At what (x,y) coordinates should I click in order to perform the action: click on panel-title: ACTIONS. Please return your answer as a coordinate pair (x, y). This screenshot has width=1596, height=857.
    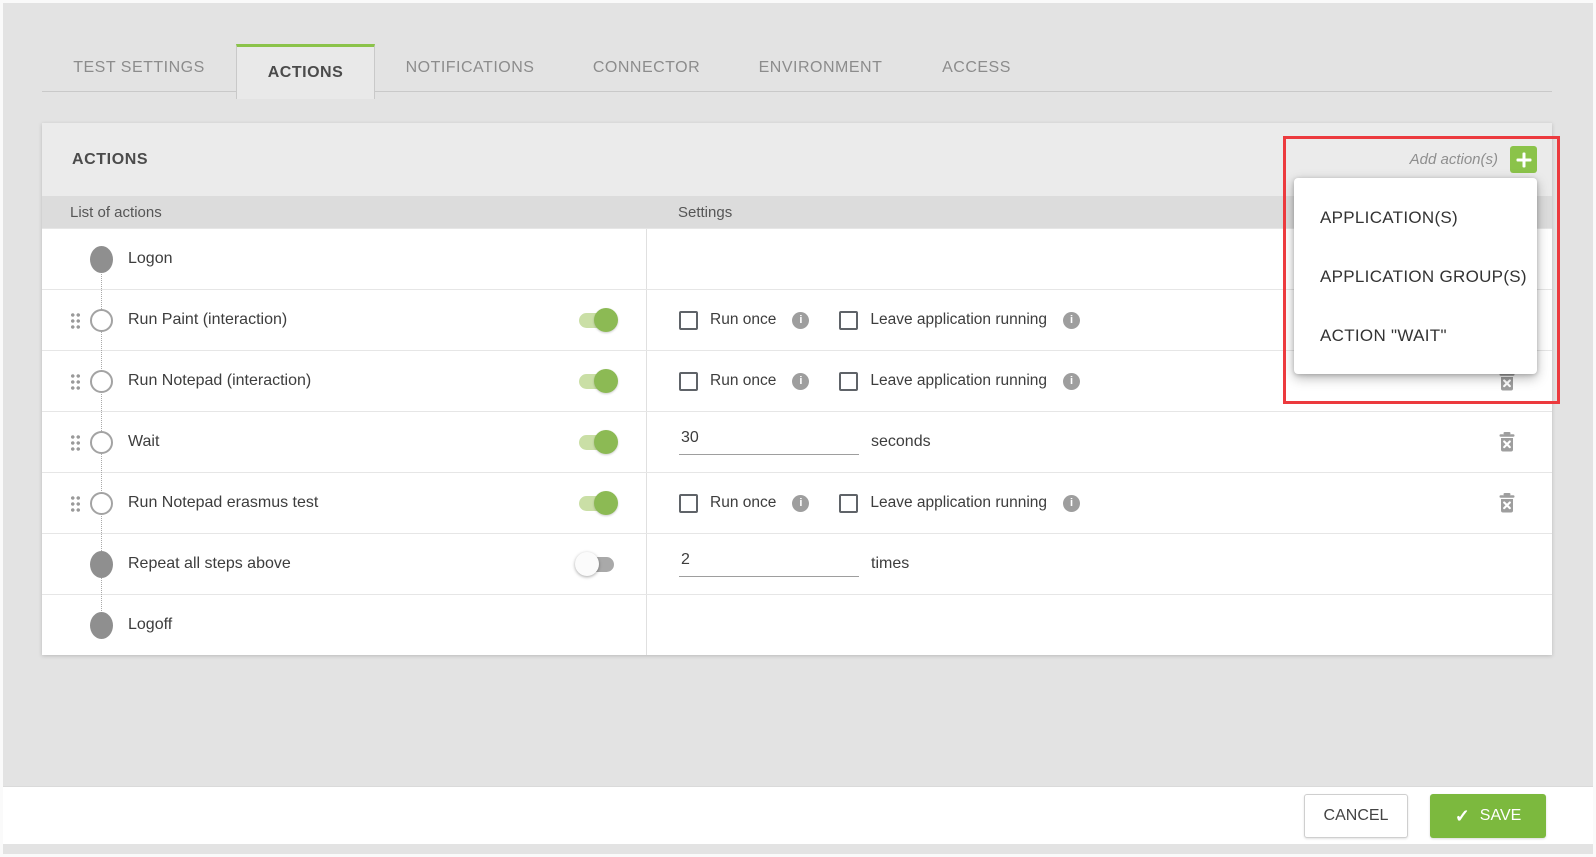
    Looking at the image, I should click on (110, 159).